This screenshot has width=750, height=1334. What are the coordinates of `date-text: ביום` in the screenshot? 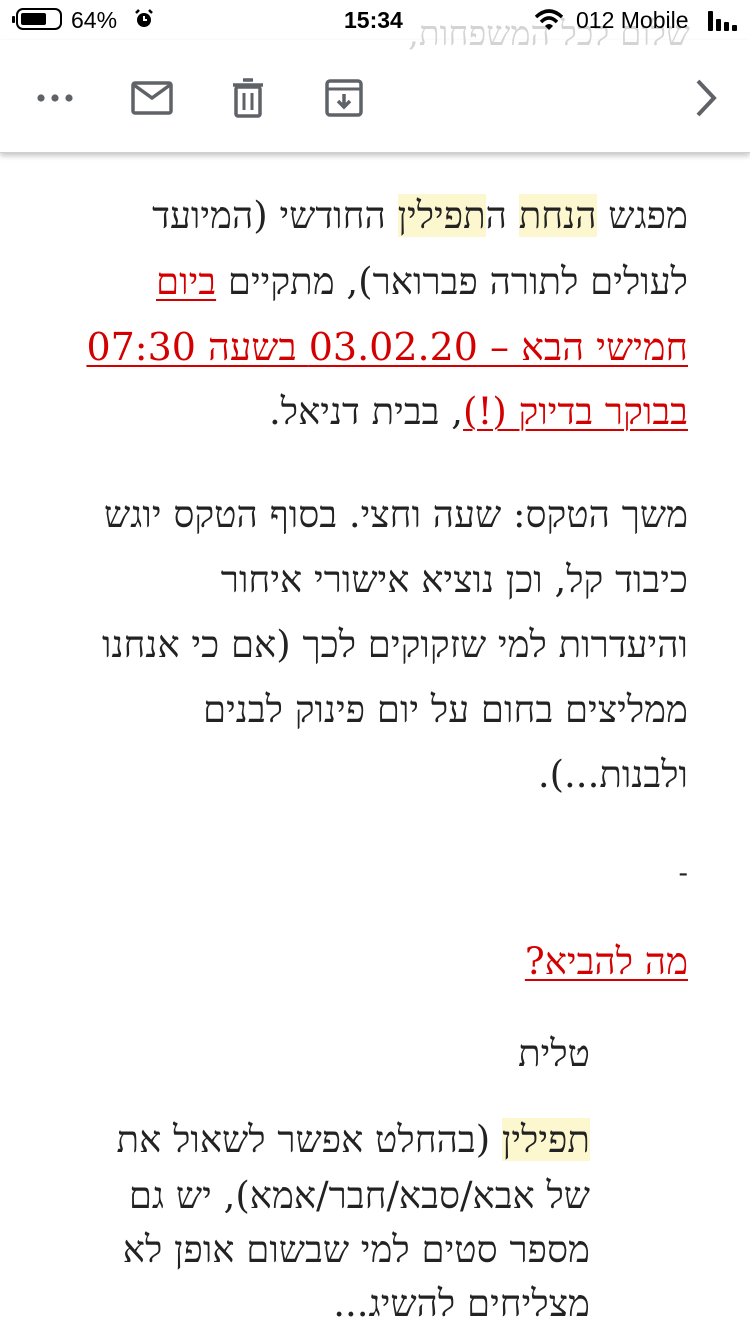 It's located at (186, 281).